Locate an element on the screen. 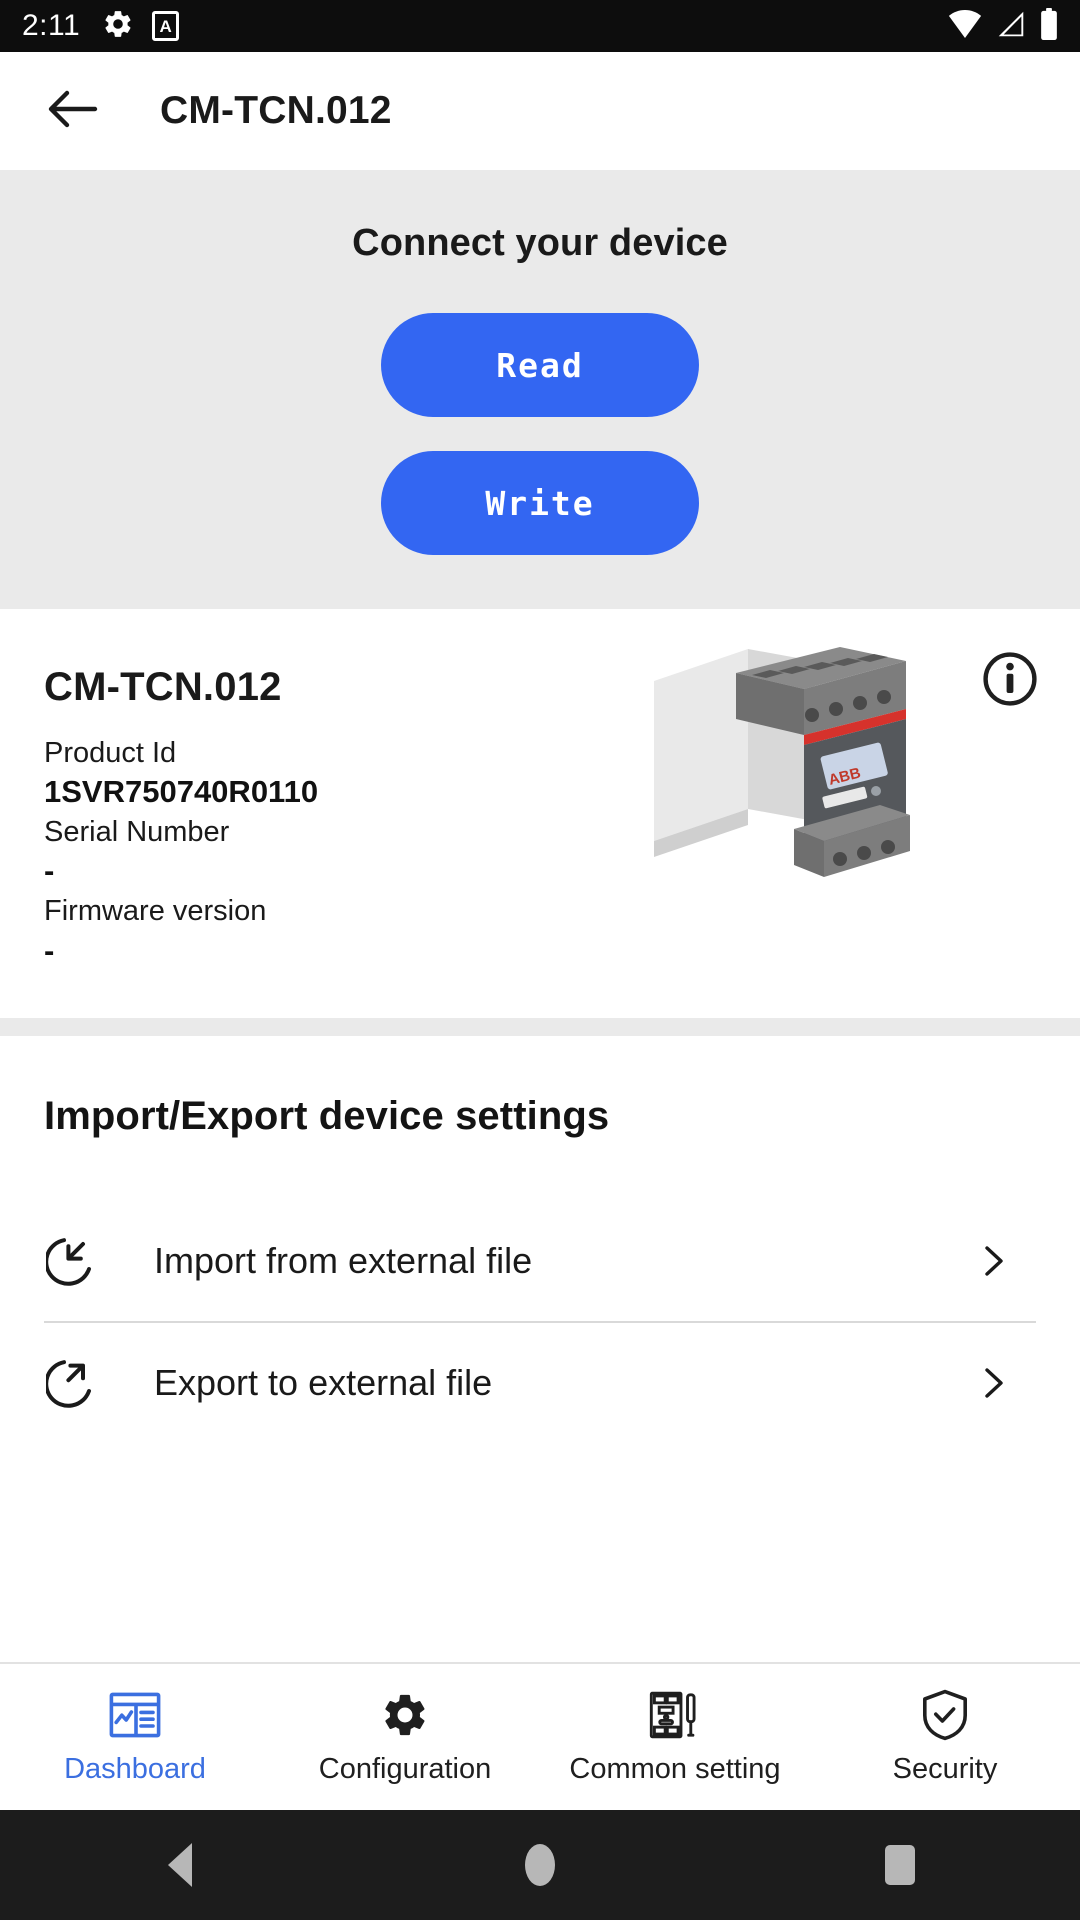  android-home-button is located at coordinates (540, 1865).